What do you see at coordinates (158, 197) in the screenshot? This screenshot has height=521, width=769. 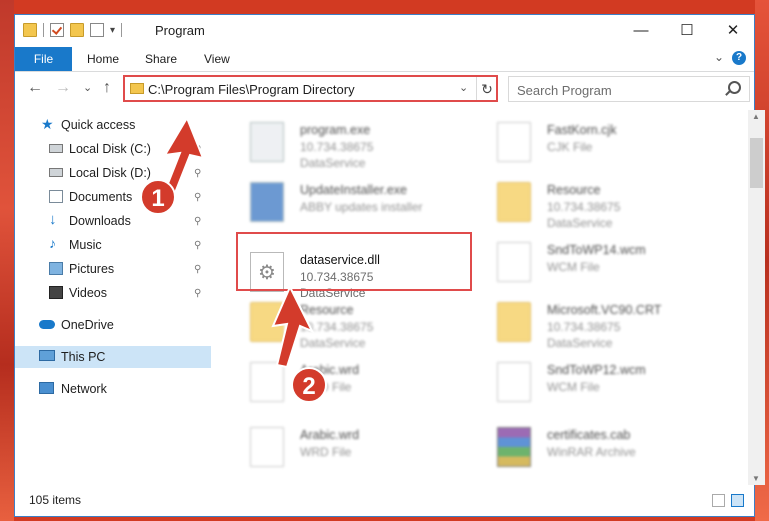 I see `step-1-badge: 1` at bounding box center [158, 197].